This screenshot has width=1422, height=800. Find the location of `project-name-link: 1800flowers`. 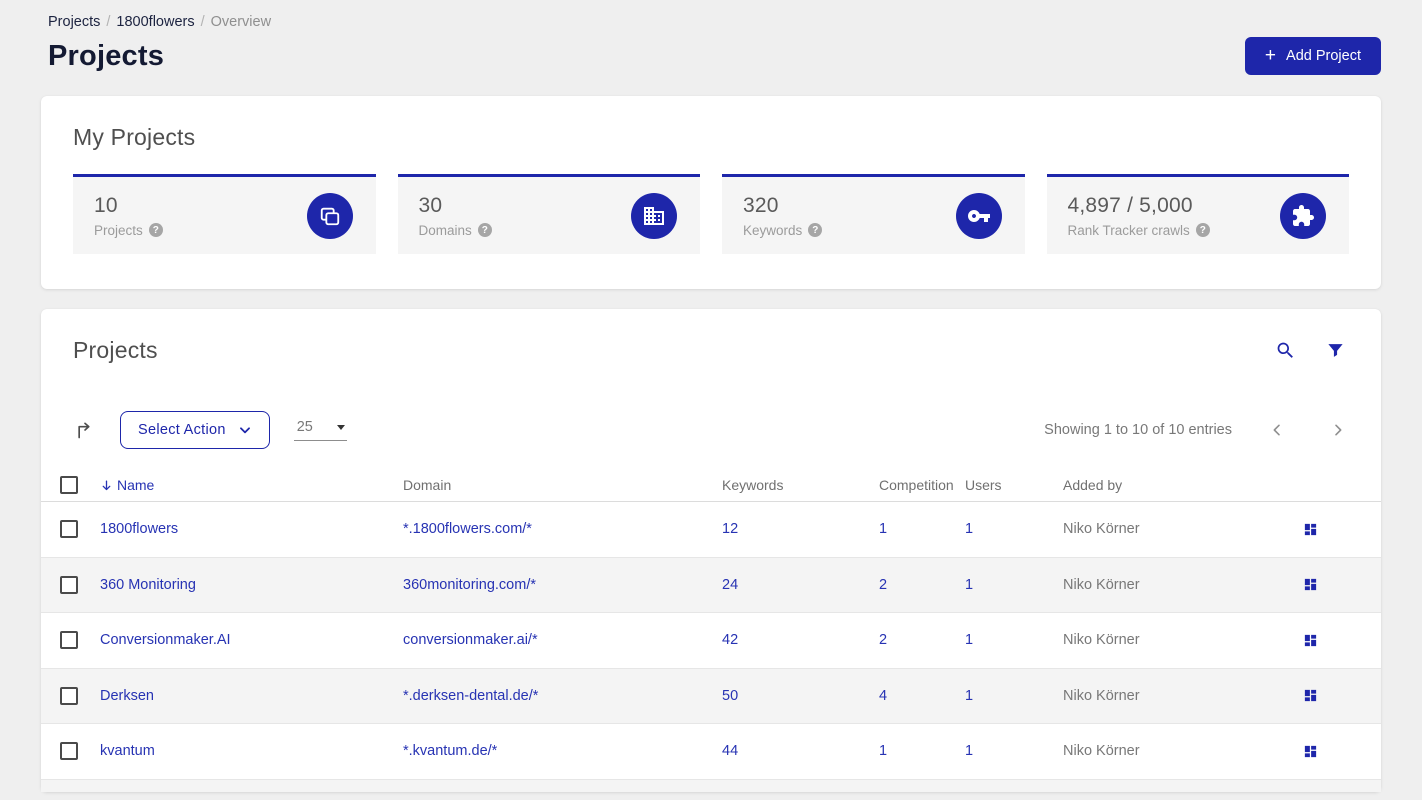

project-name-link: 1800flowers is located at coordinates (139, 529).